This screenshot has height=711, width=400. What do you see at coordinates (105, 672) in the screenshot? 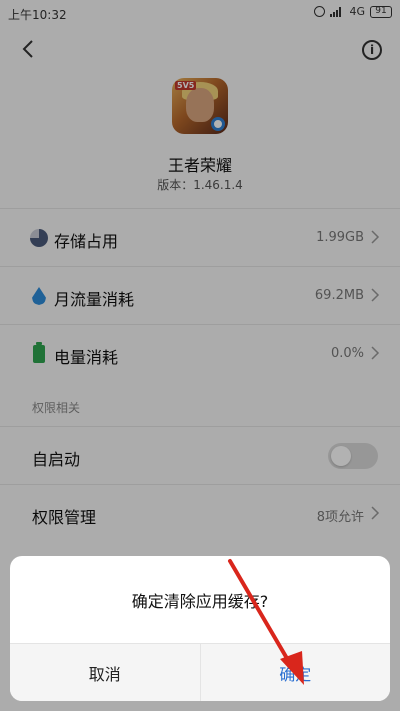
I see `cancel-button: 取消` at bounding box center [105, 672].